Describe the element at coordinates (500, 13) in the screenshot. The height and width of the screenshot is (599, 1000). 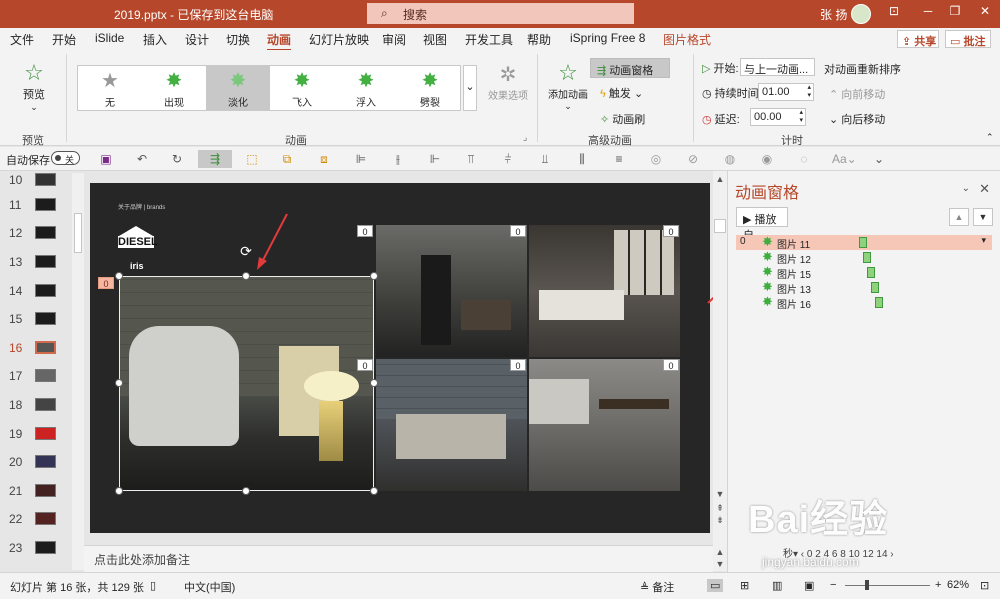
I see `search-box: ⌕ 搜索` at that location.